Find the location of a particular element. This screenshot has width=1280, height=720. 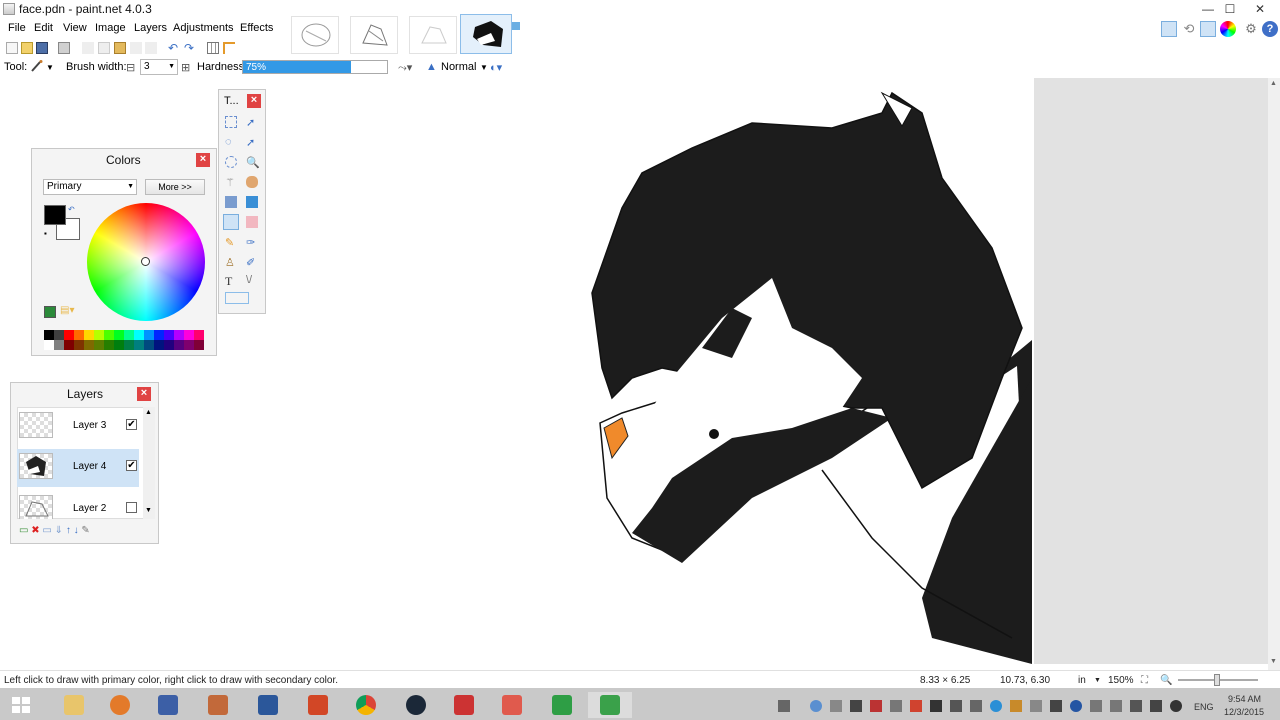

menu-layers: Layers is located at coordinates (150, 28).